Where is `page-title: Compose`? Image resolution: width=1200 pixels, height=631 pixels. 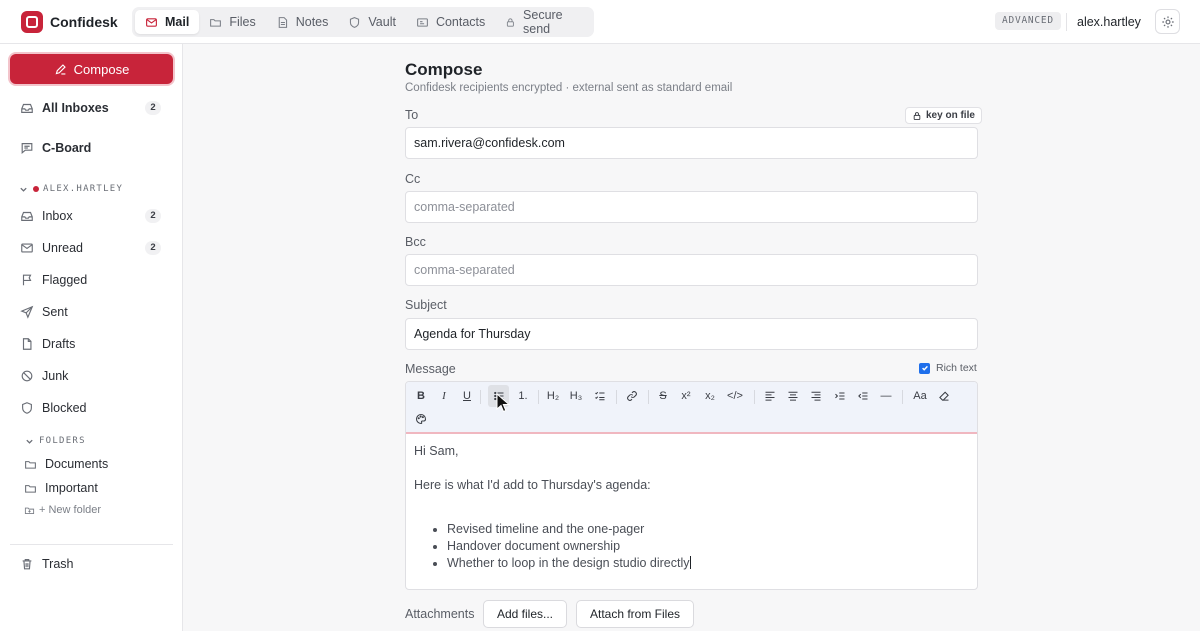 page-title: Compose is located at coordinates (444, 69).